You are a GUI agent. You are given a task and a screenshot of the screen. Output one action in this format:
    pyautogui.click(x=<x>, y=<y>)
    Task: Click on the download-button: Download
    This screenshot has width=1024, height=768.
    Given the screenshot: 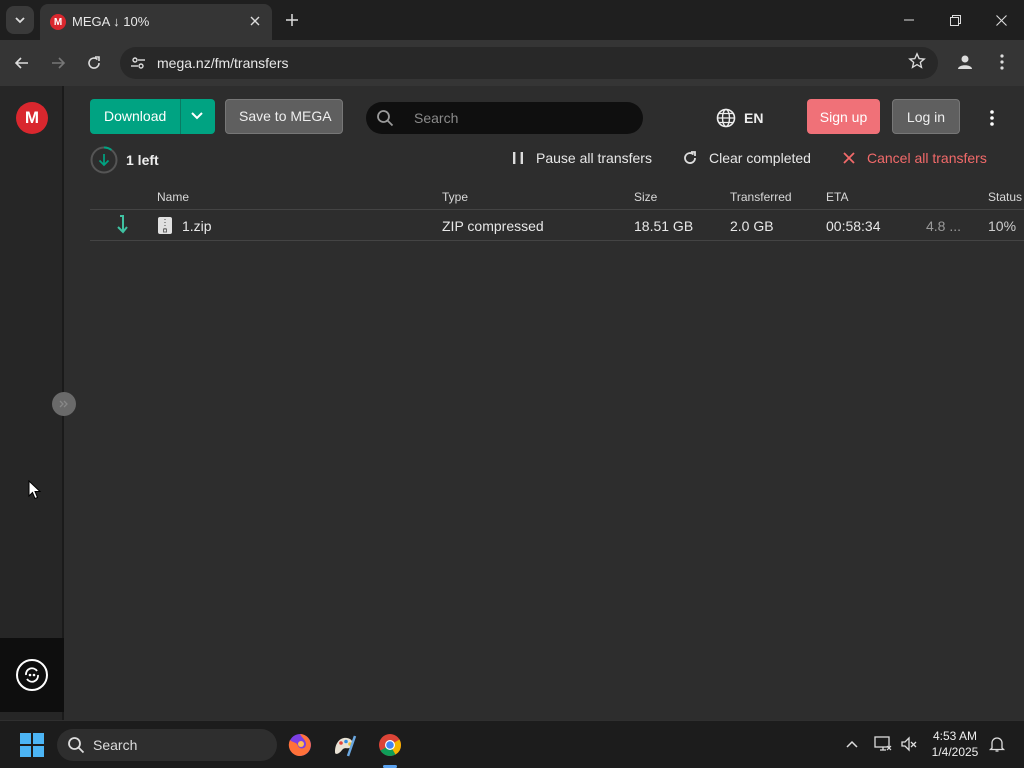 What is the action you would take?
    pyautogui.click(x=152, y=116)
    